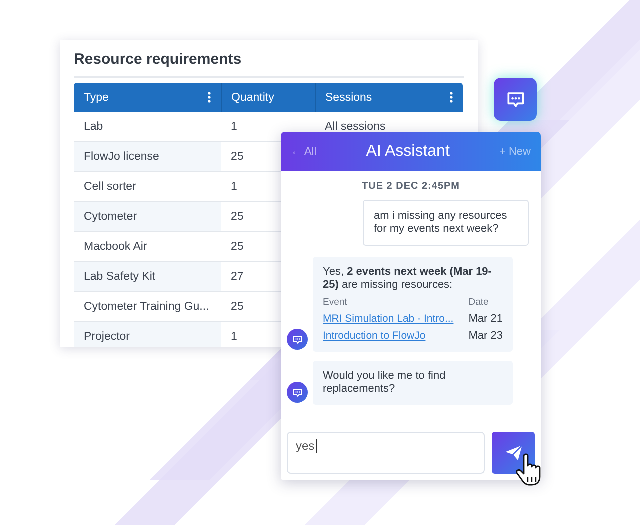 This screenshot has width=640, height=525. I want to click on table-cell: FlowJo license, so click(147, 157).